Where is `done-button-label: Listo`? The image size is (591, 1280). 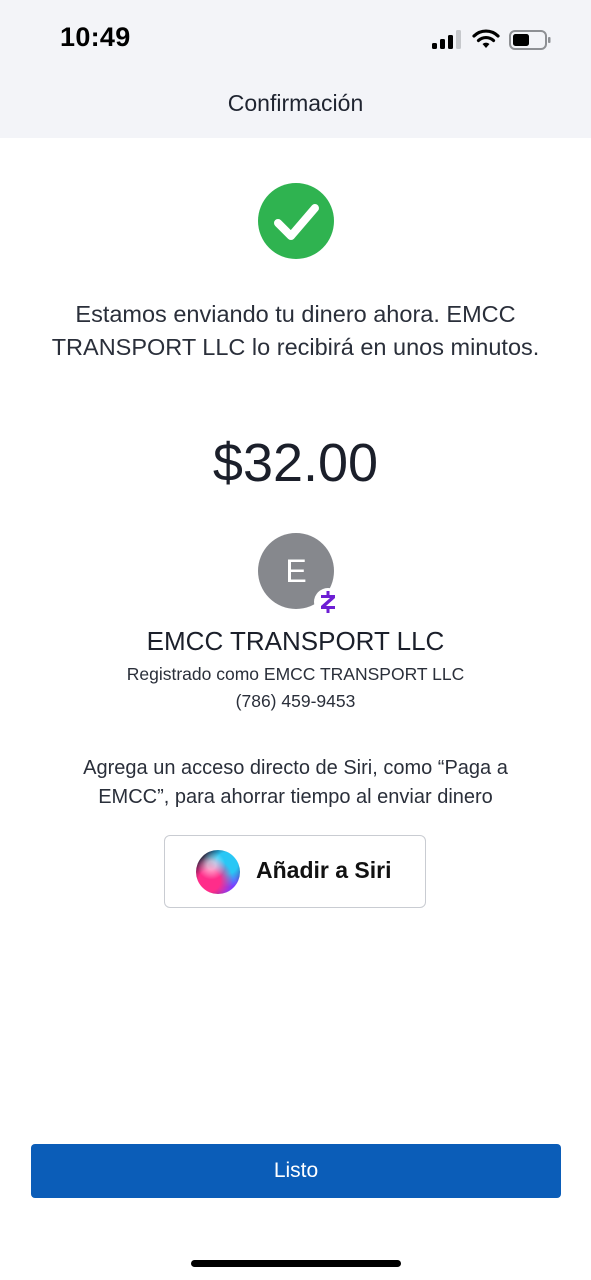 done-button-label: Listo is located at coordinates (296, 1170).